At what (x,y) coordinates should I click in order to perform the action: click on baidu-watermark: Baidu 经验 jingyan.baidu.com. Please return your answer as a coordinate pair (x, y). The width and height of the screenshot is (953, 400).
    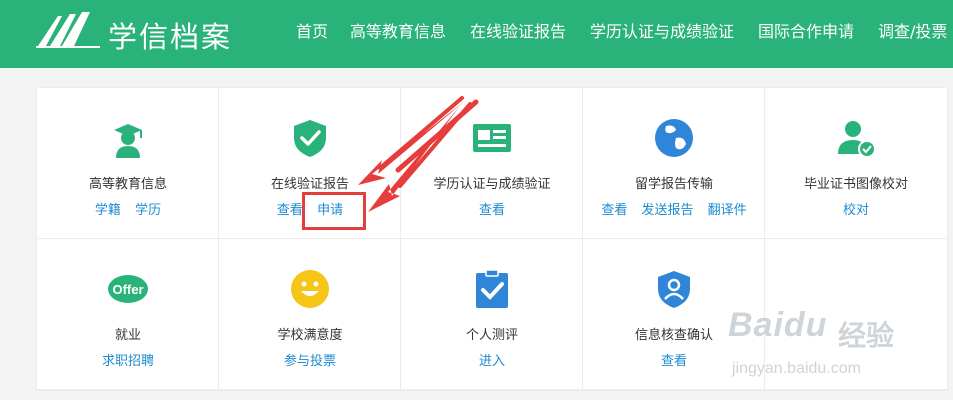
    Looking at the image, I should click on (838, 348).